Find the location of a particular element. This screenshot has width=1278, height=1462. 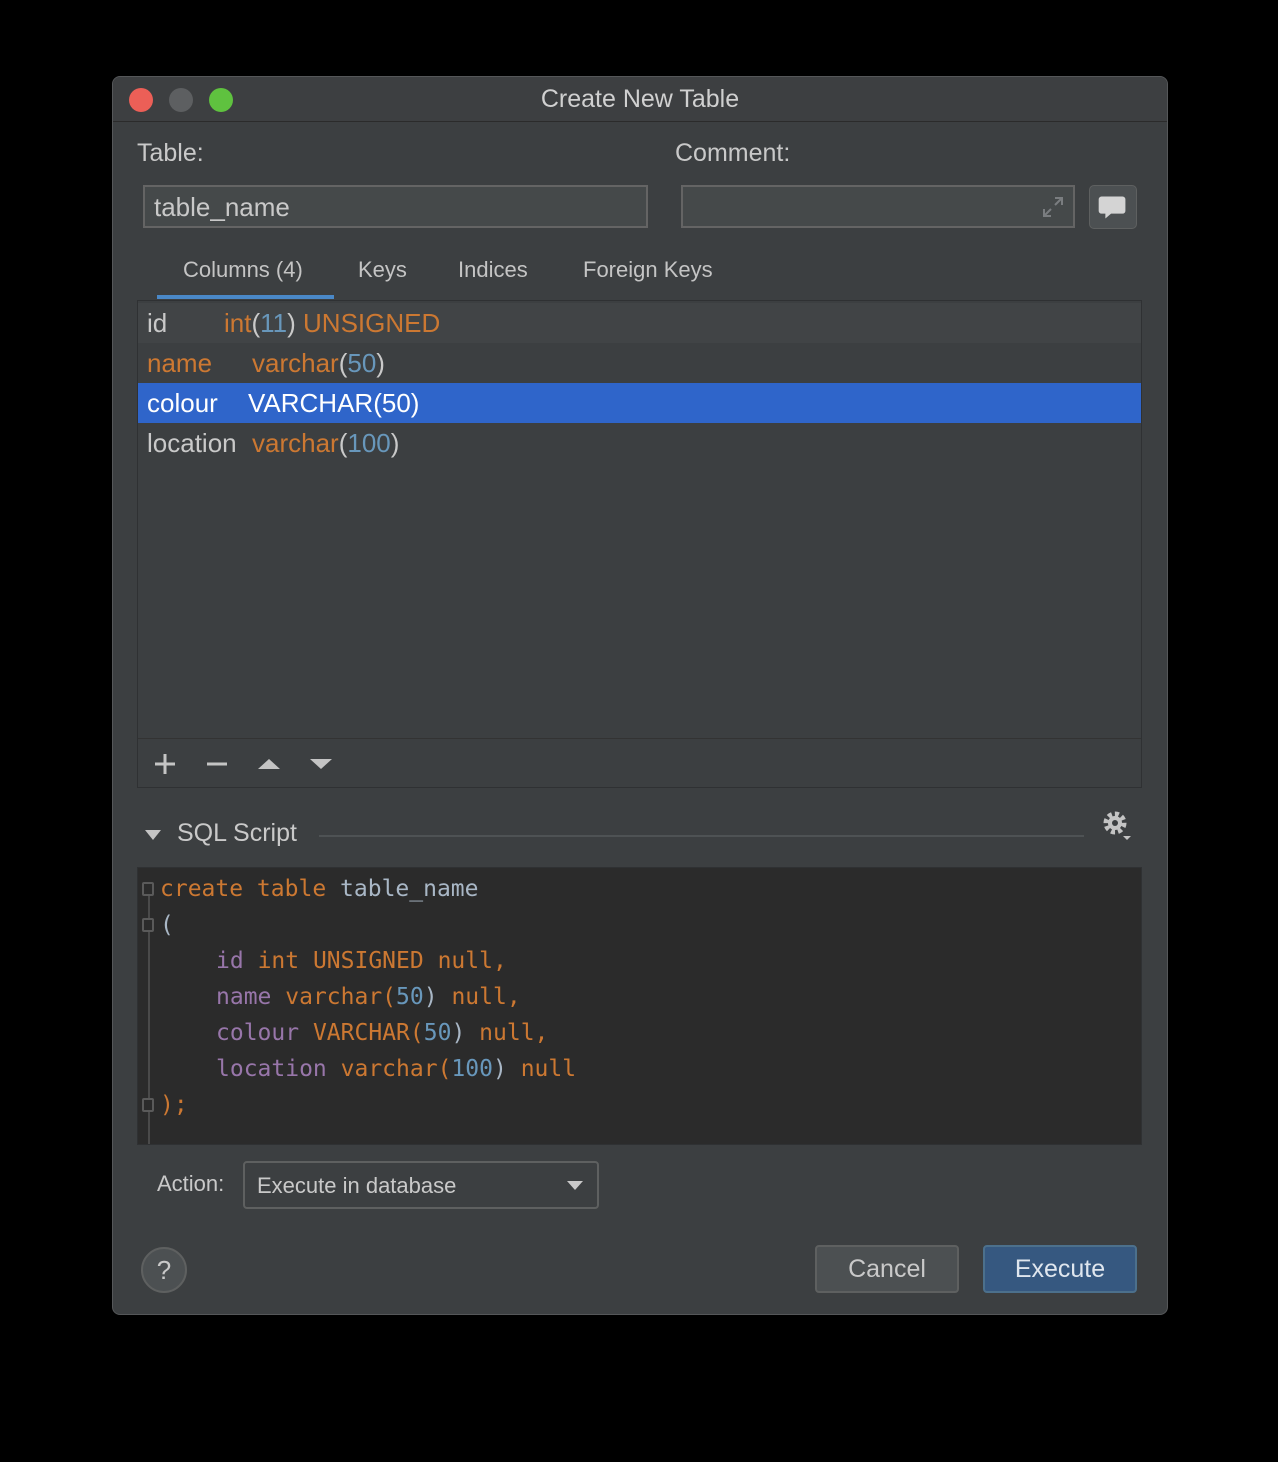

column-type: varchar(50) is located at coordinates (318, 363).